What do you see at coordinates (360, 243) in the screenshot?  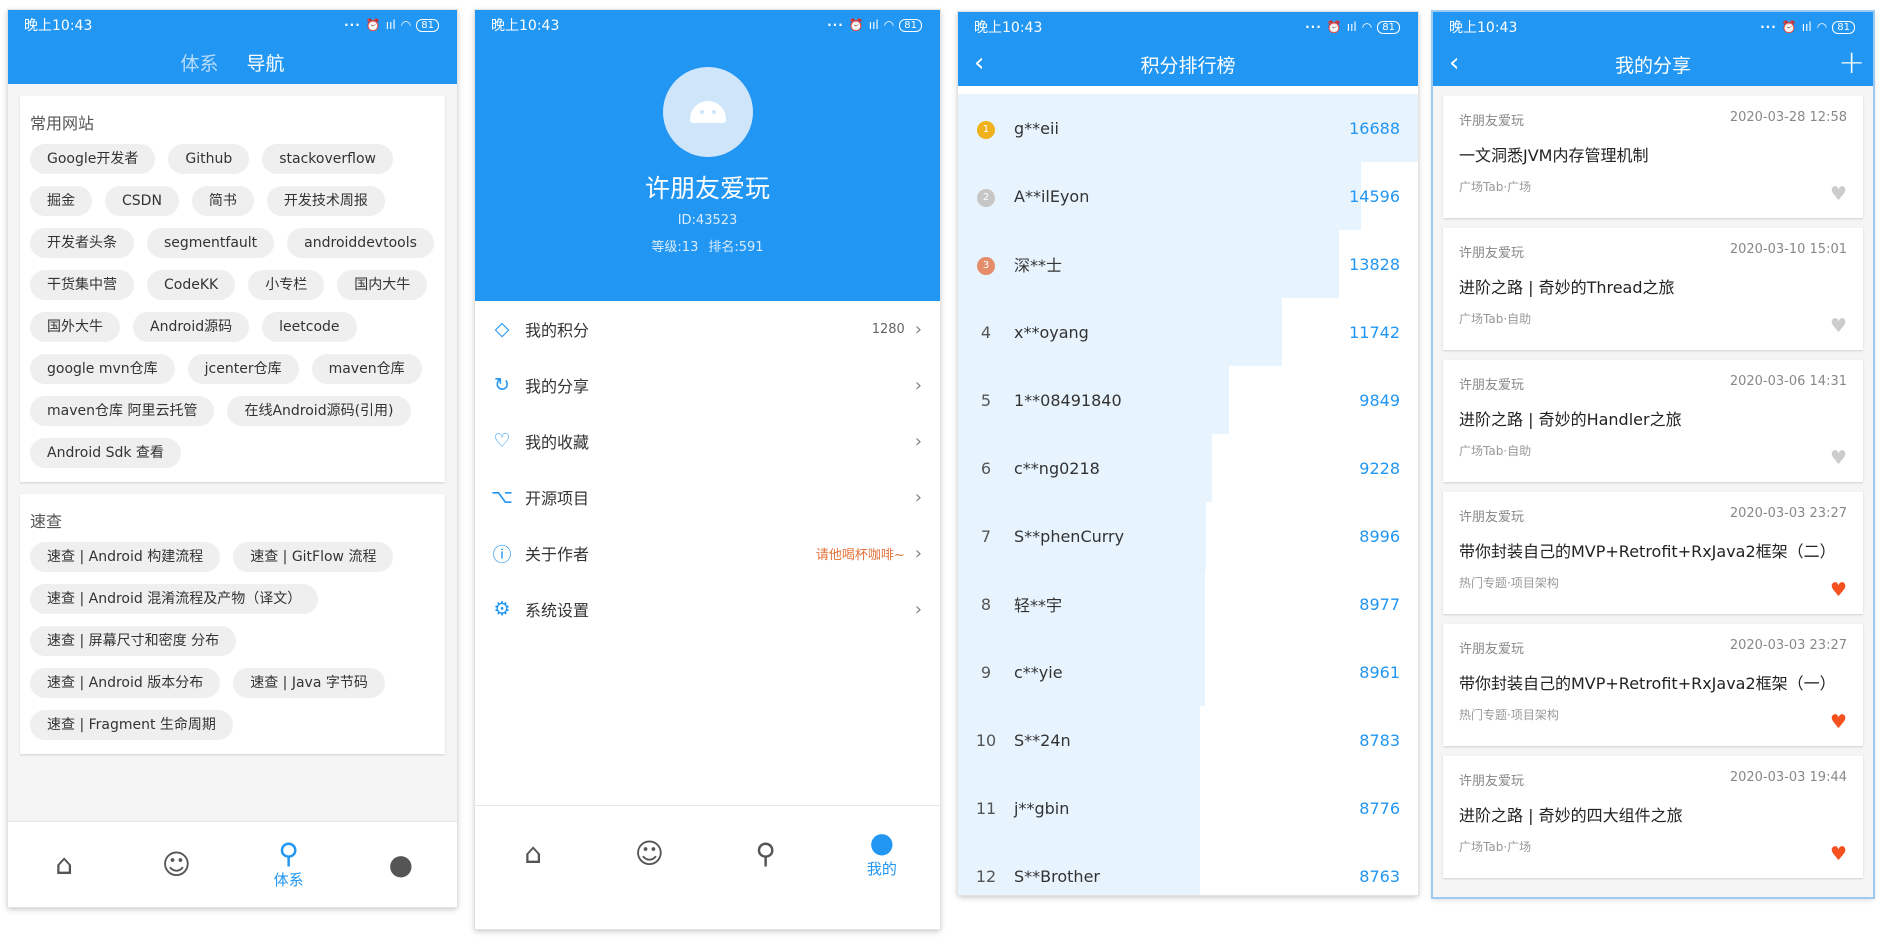 I see `link-chip: androiddevtools` at bounding box center [360, 243].